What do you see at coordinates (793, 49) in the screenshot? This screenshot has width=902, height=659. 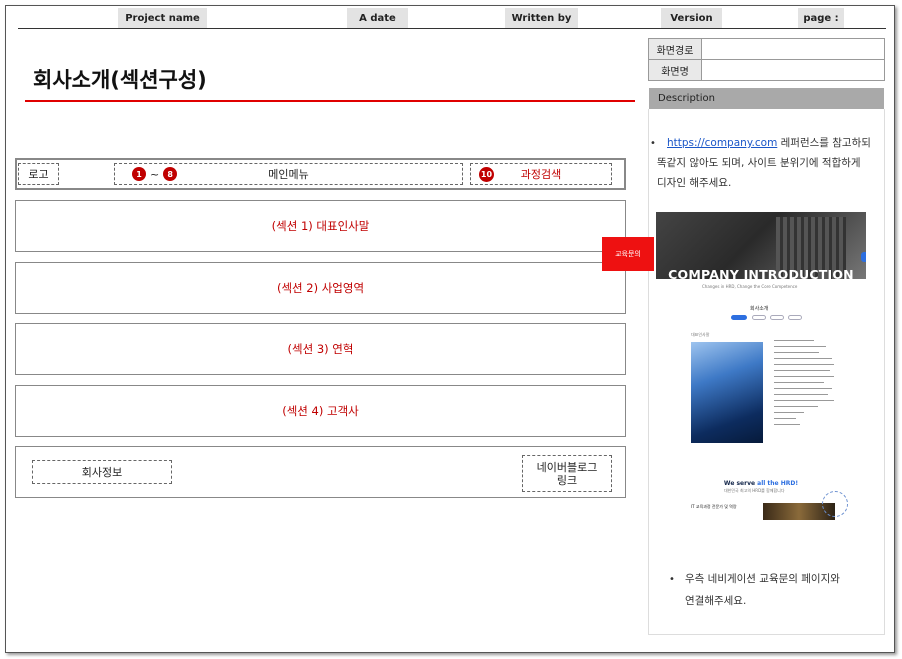 I see `screen-path-value` at bounding box center [793, 49].